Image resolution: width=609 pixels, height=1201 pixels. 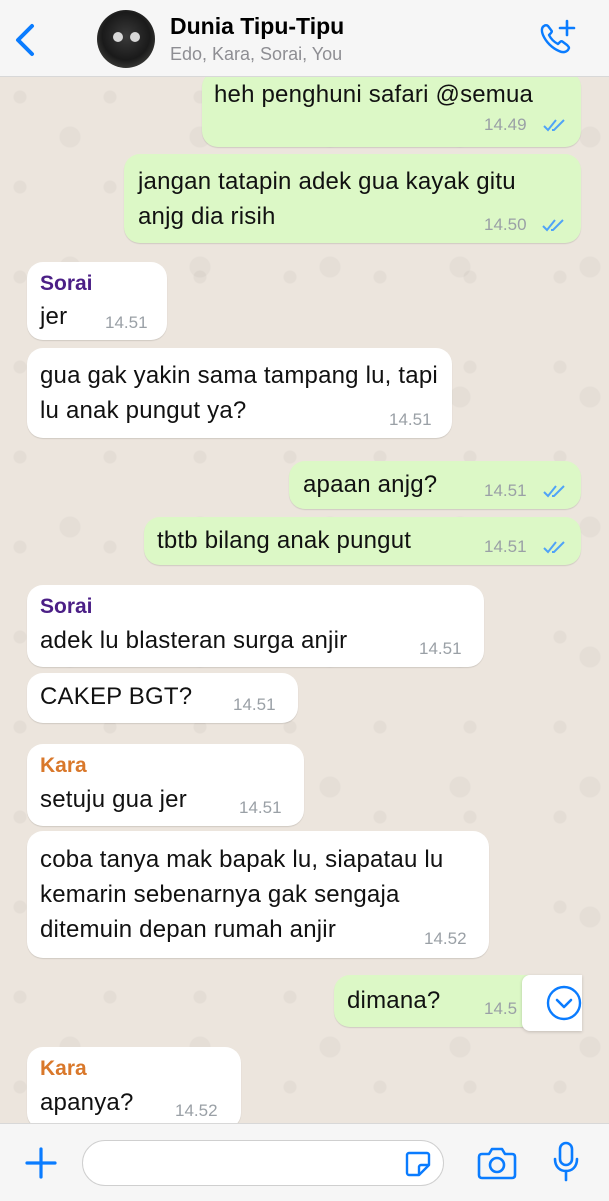 I want to click on message-text: setuju gua jer, so click(x=113, y=799).